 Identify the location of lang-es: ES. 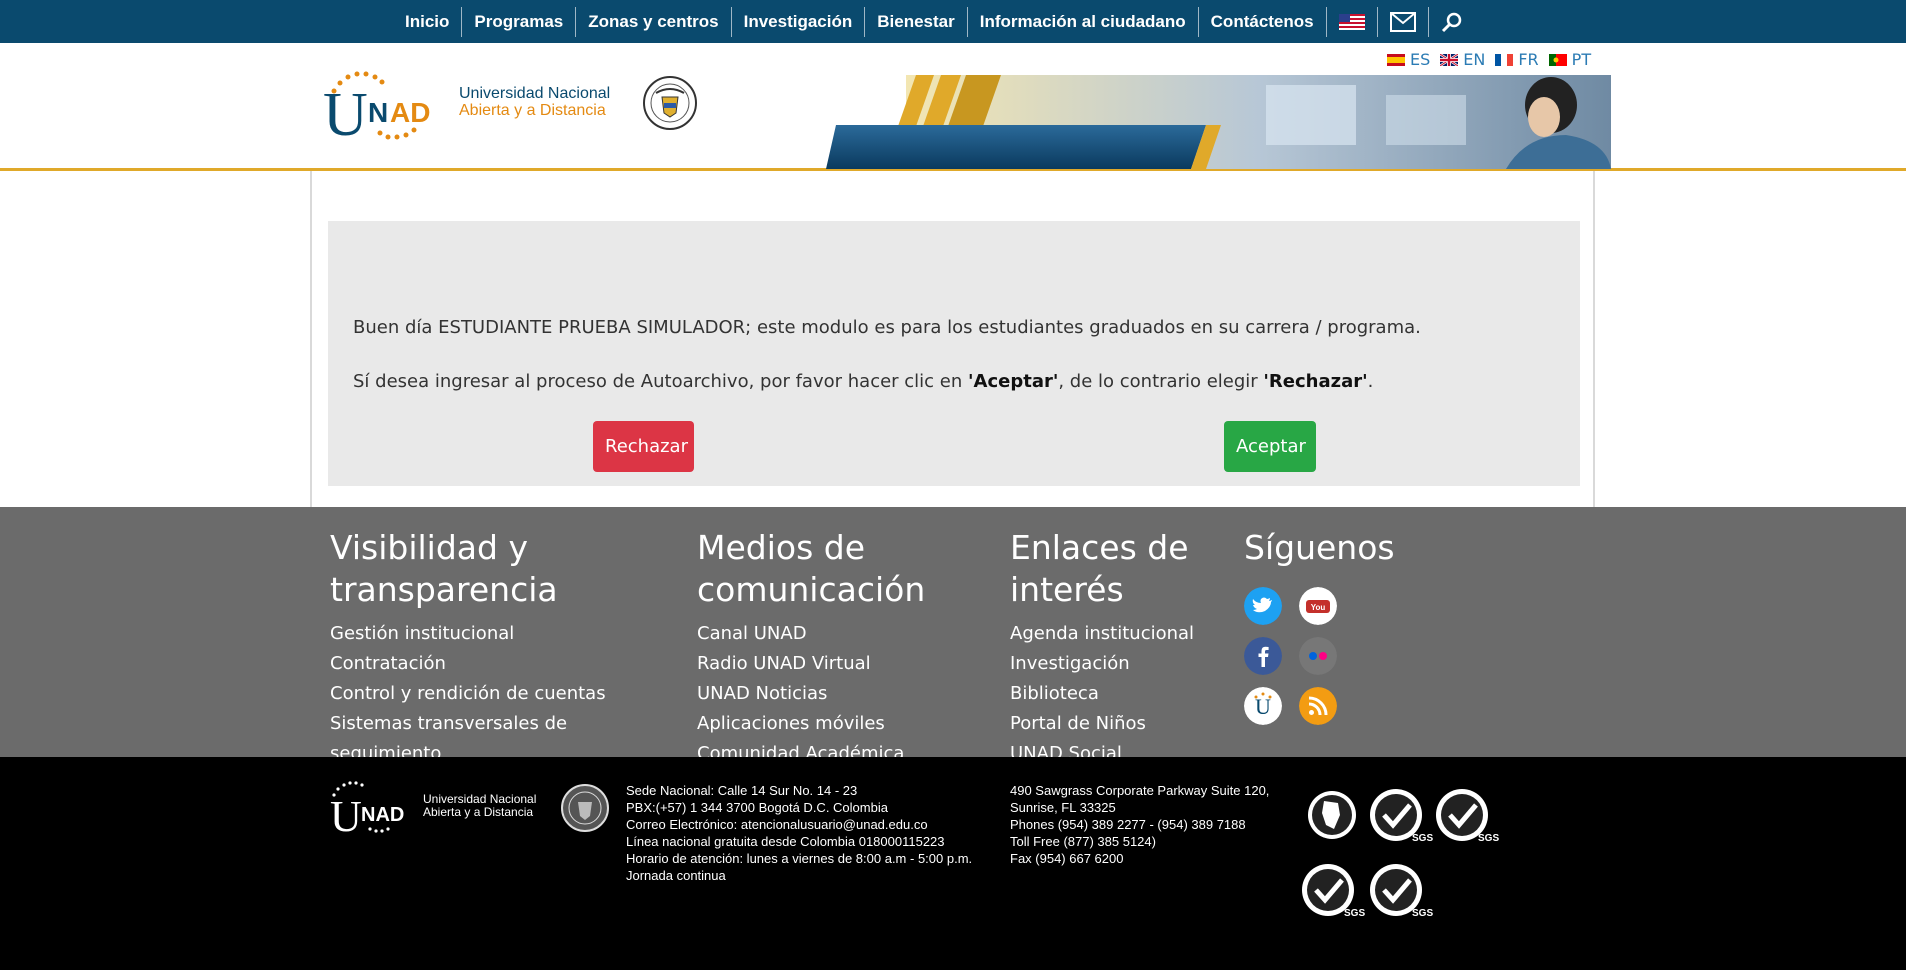
(1408, 59).